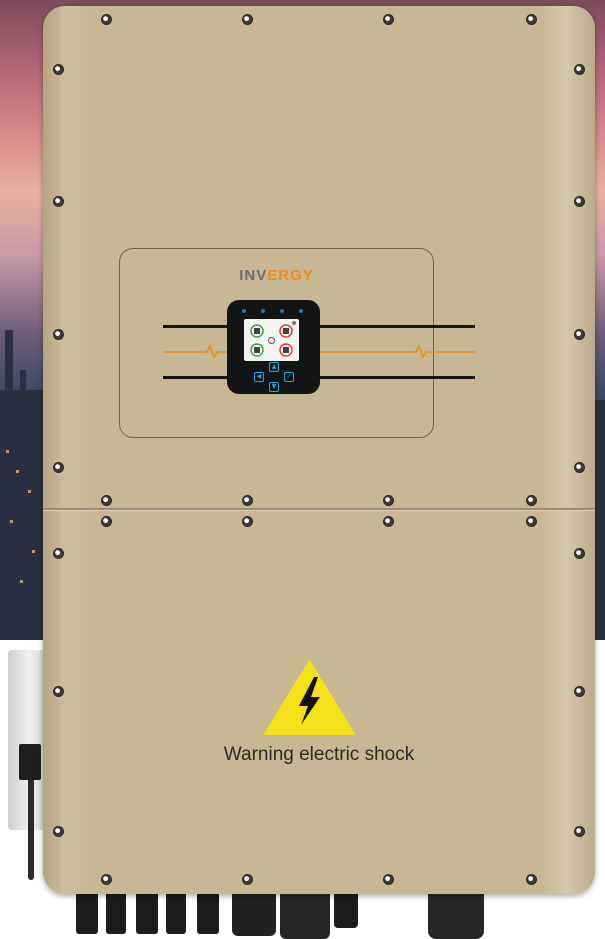 The height and width of the screenshot is (939, 605). I want to click on status-leds, so click(273, 312).